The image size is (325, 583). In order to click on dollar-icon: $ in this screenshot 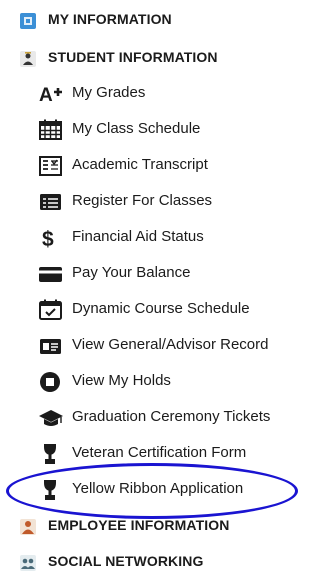, I will do `click(51, 238)`.